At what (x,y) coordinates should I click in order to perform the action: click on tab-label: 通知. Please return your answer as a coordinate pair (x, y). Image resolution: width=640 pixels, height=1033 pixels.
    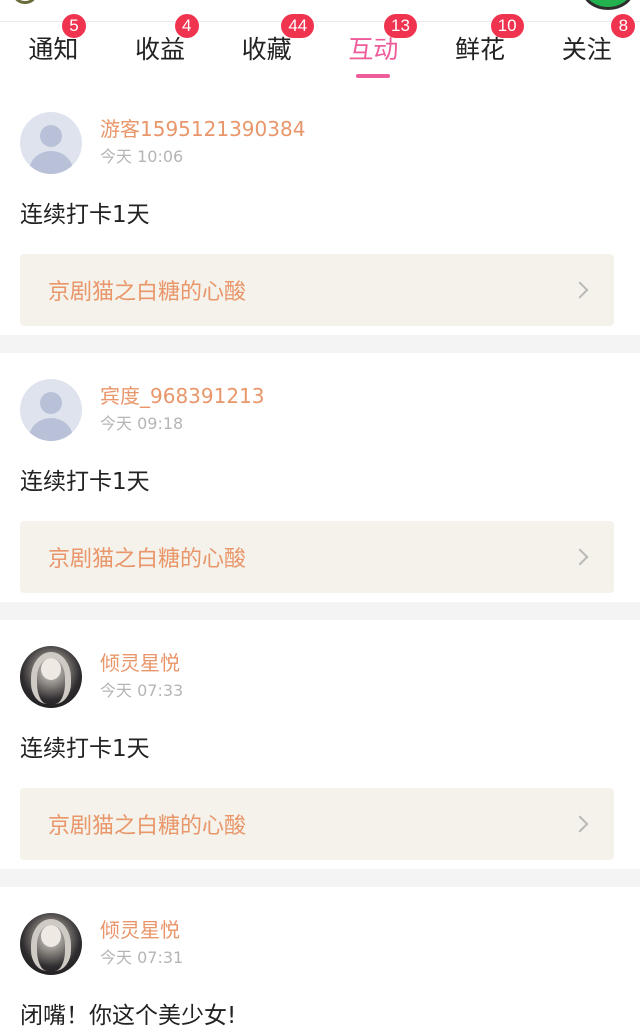
    Looking at the image, I should click on (53, 49).